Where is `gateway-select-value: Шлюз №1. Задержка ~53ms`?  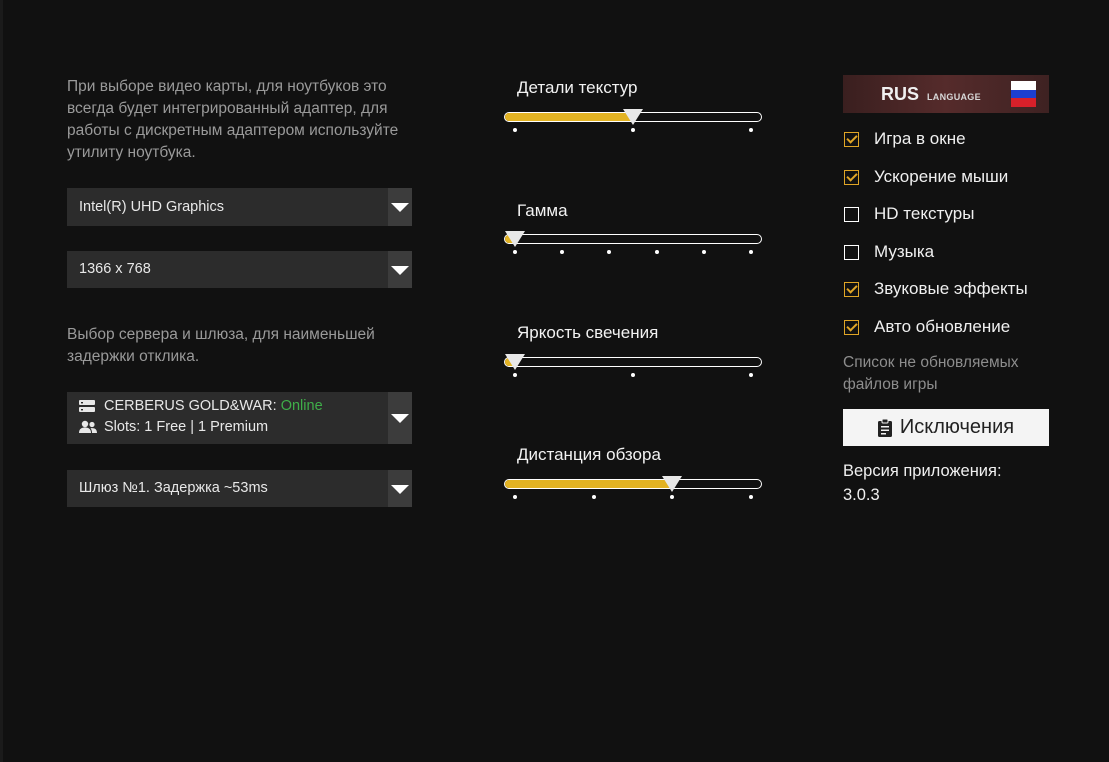 gateway-select-value: Шлюз №1. Задержка ~53ms is located at coordinates (173, 488).